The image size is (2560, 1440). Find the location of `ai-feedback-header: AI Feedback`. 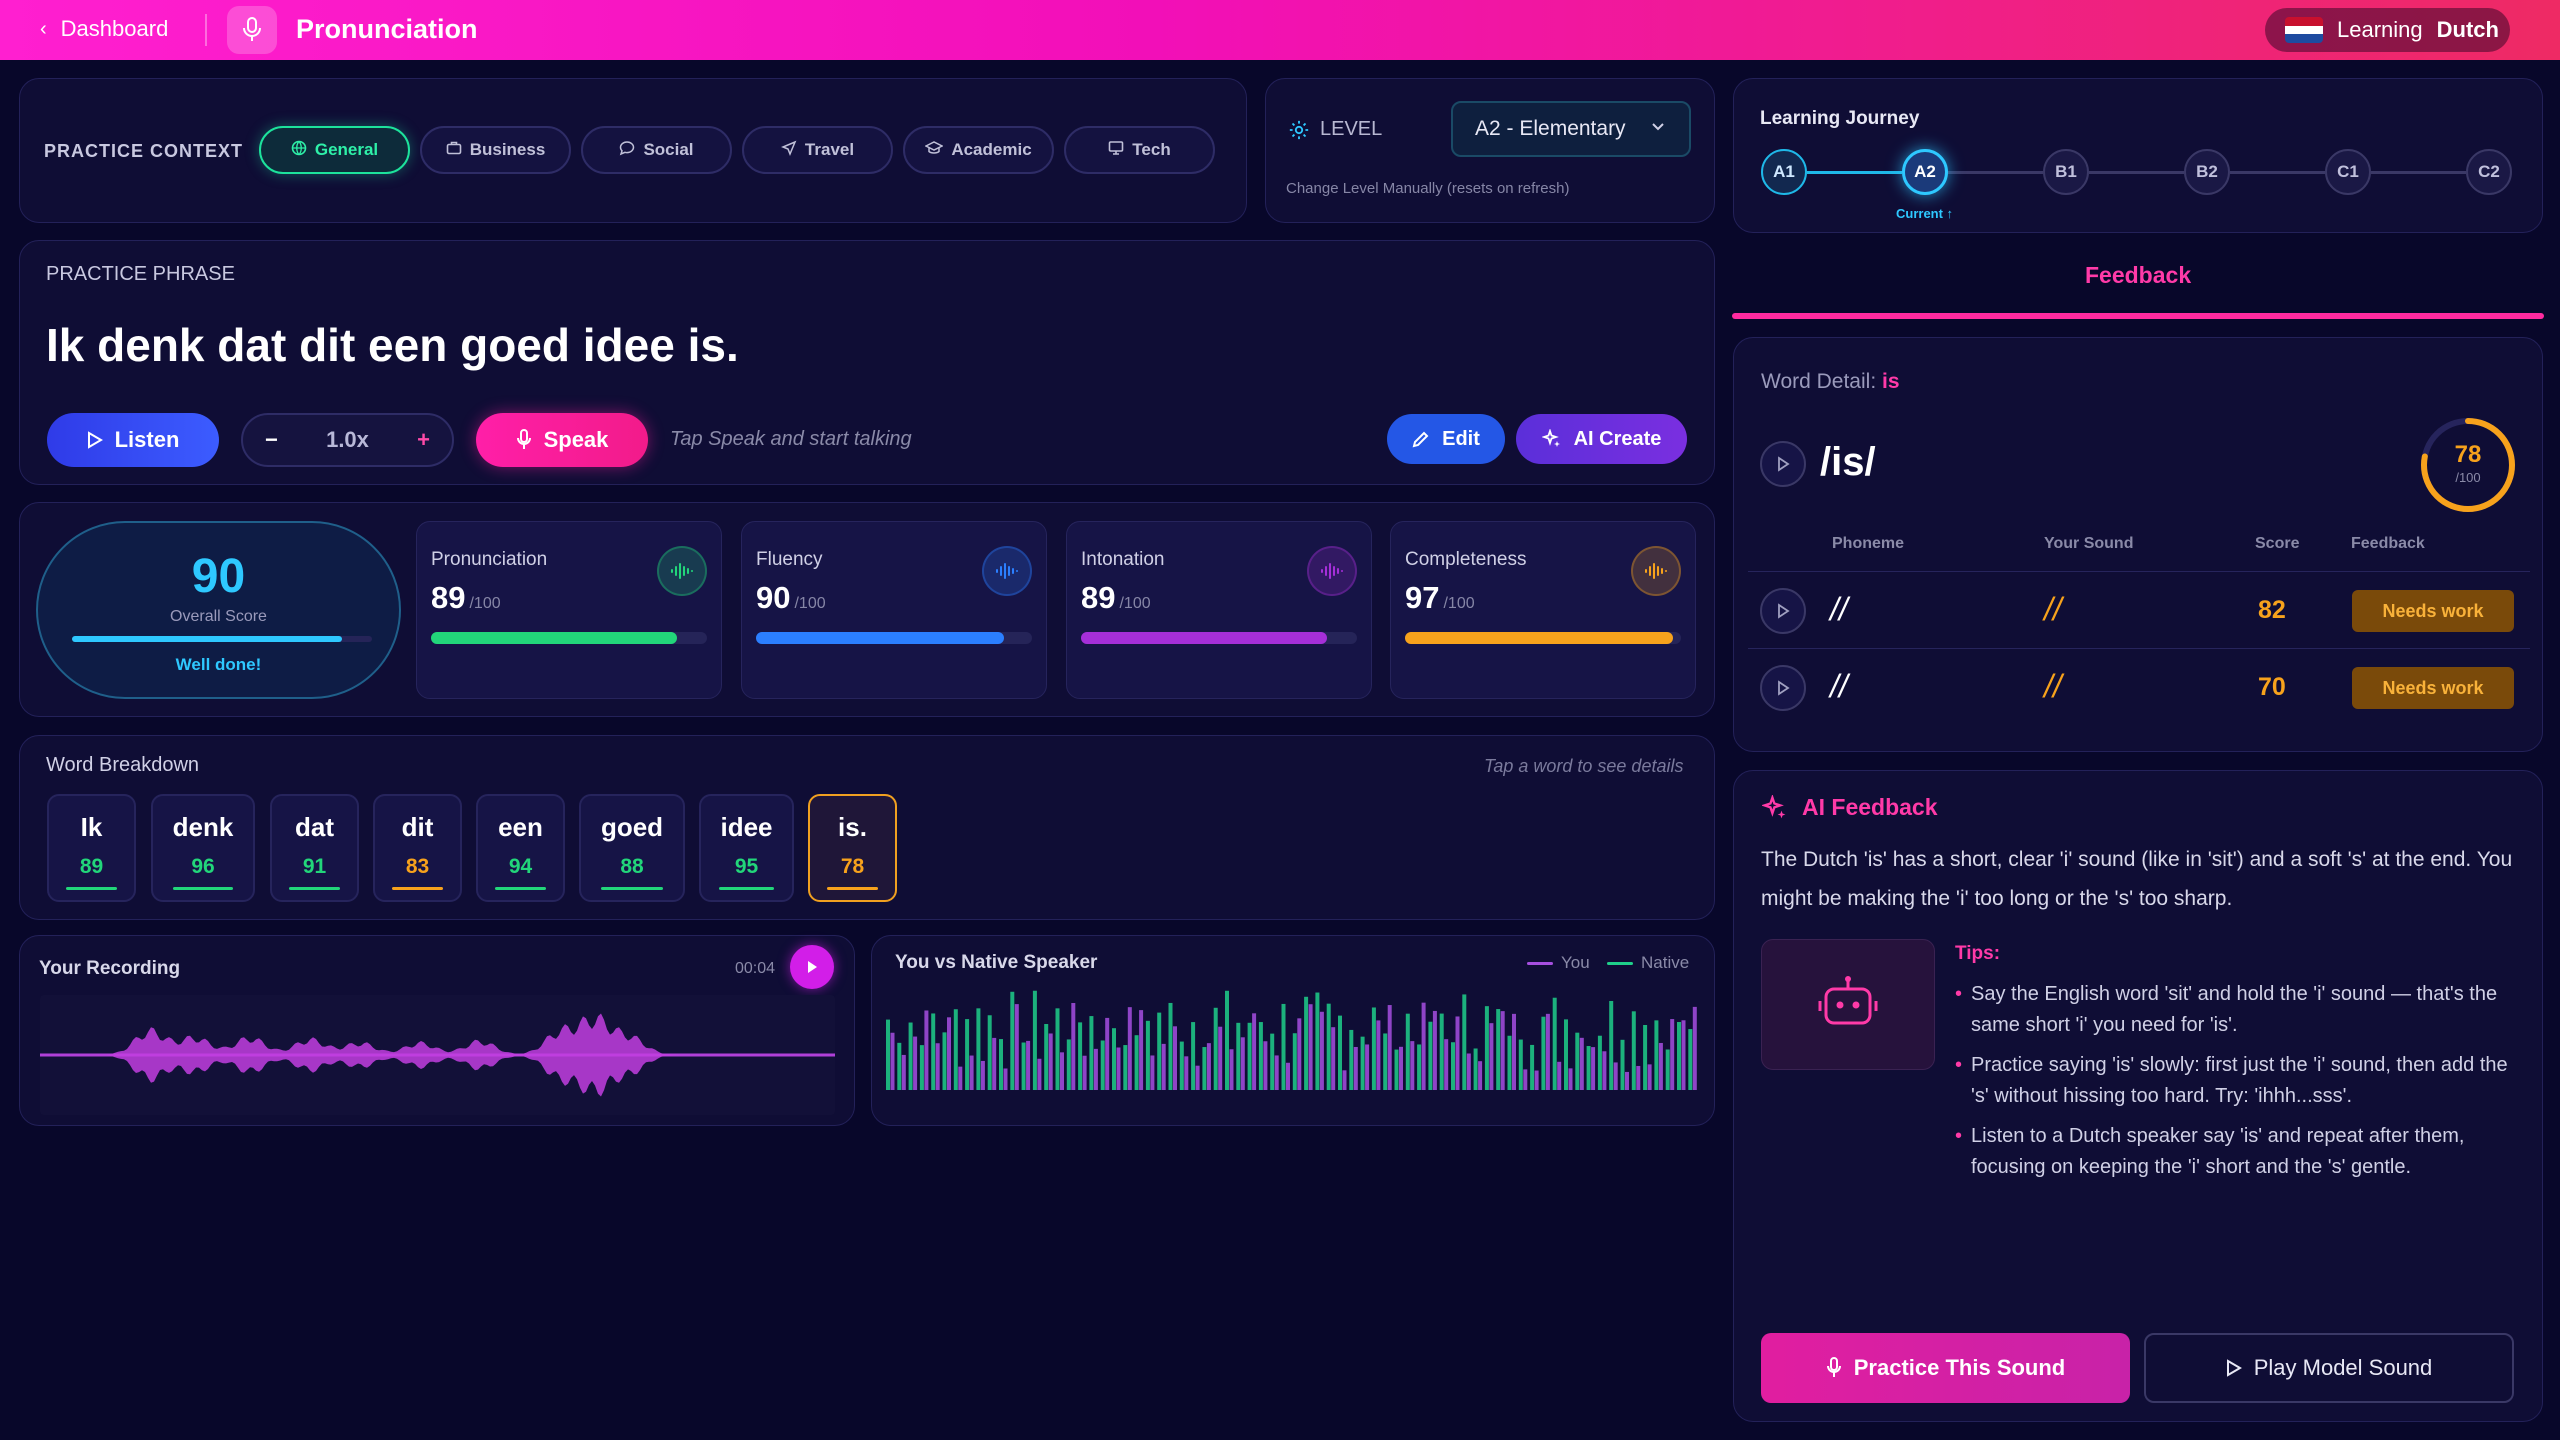

ai-feedback-header: AI Feedback is located at coordinates (1850, 807).